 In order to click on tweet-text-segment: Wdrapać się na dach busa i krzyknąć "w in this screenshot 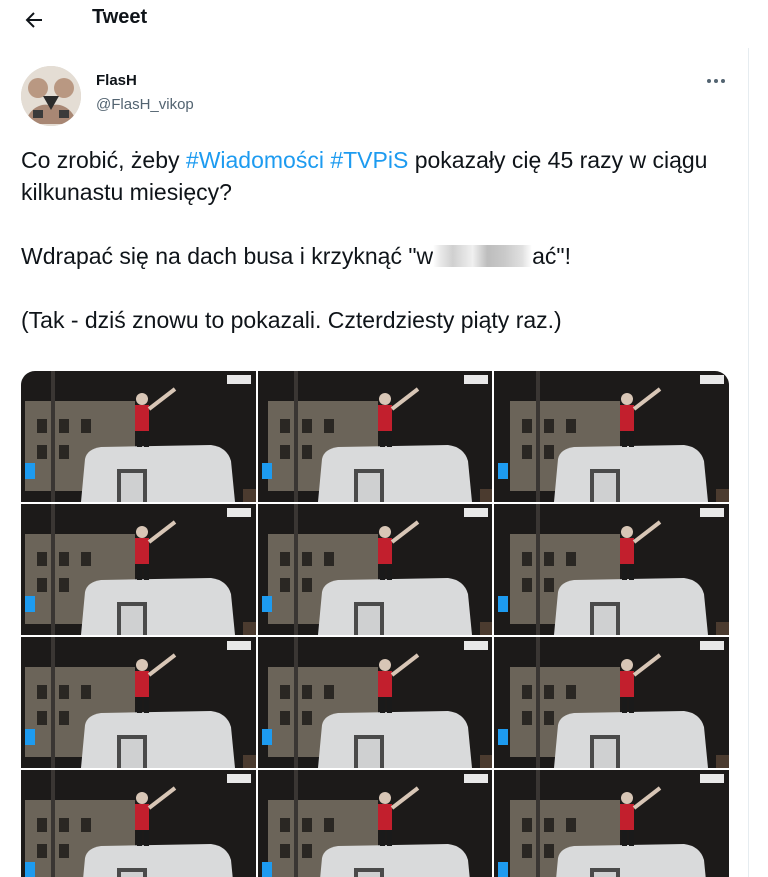, I will do `click(227, 256)`.